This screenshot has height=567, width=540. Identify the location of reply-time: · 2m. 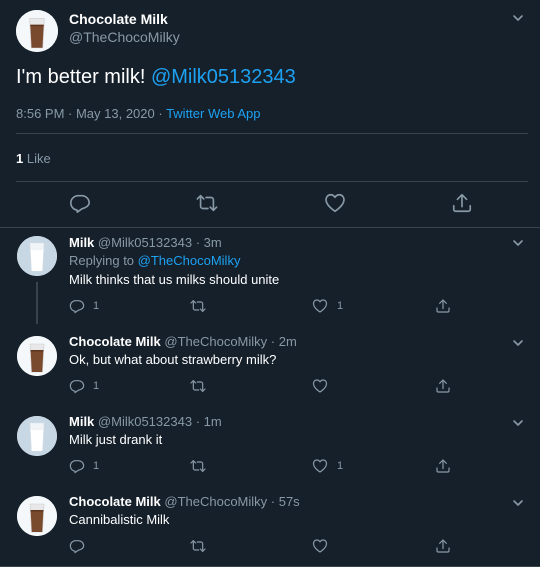
(282, 341).